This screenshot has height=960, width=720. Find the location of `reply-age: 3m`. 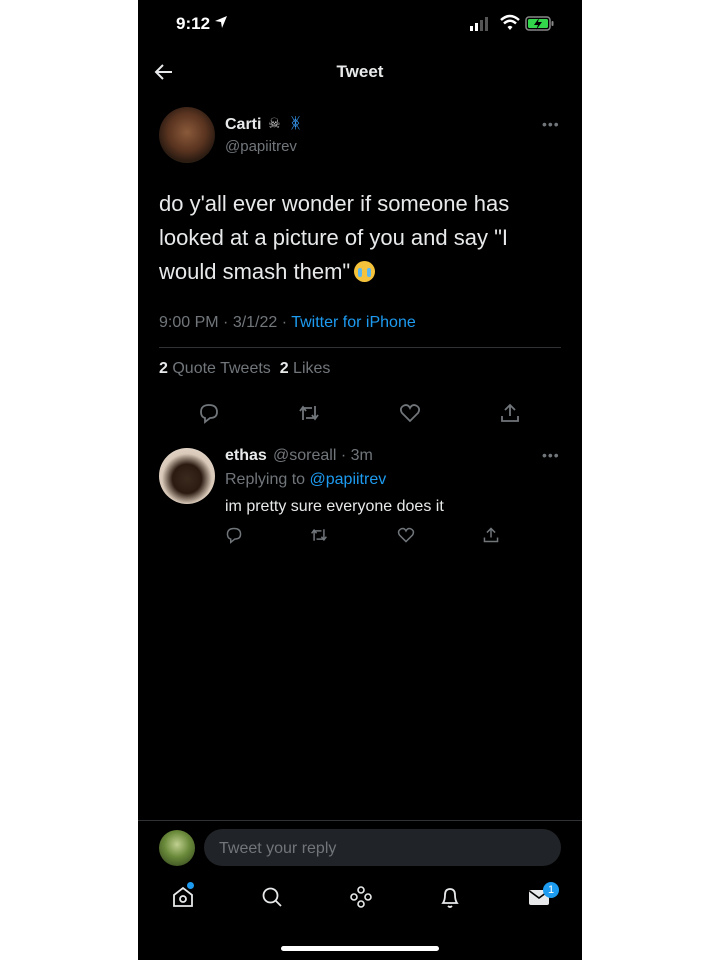

reply-age: 3m is located at coordinates (361, 455).